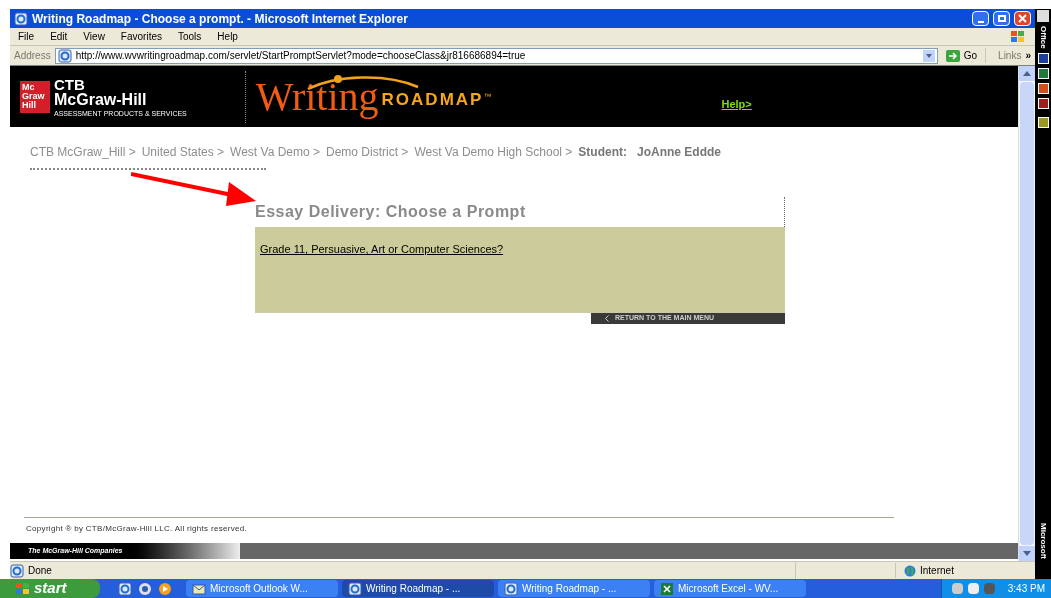 This screenshot has height=598, width=1051. What do you see at coordinates (493, 152) in the screenshot?
I see `breadcrumb-link: West Va Demo High School >` at bounding box center [493, 152].